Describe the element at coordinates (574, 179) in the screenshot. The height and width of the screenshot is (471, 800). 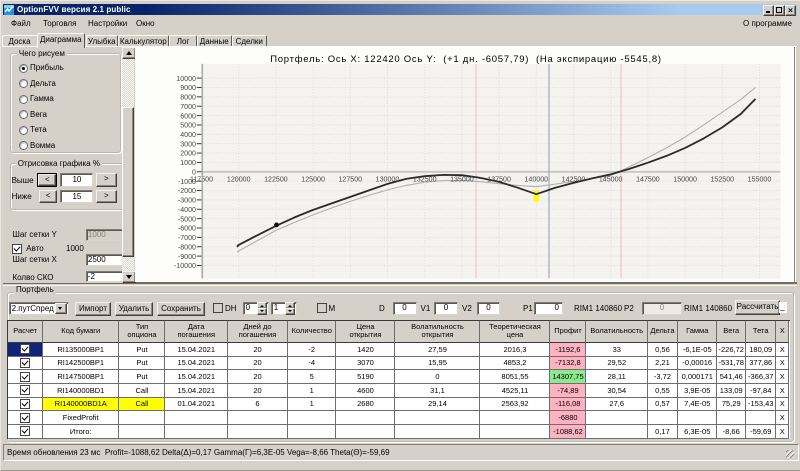
I see `svg-text: 142500` at that location.